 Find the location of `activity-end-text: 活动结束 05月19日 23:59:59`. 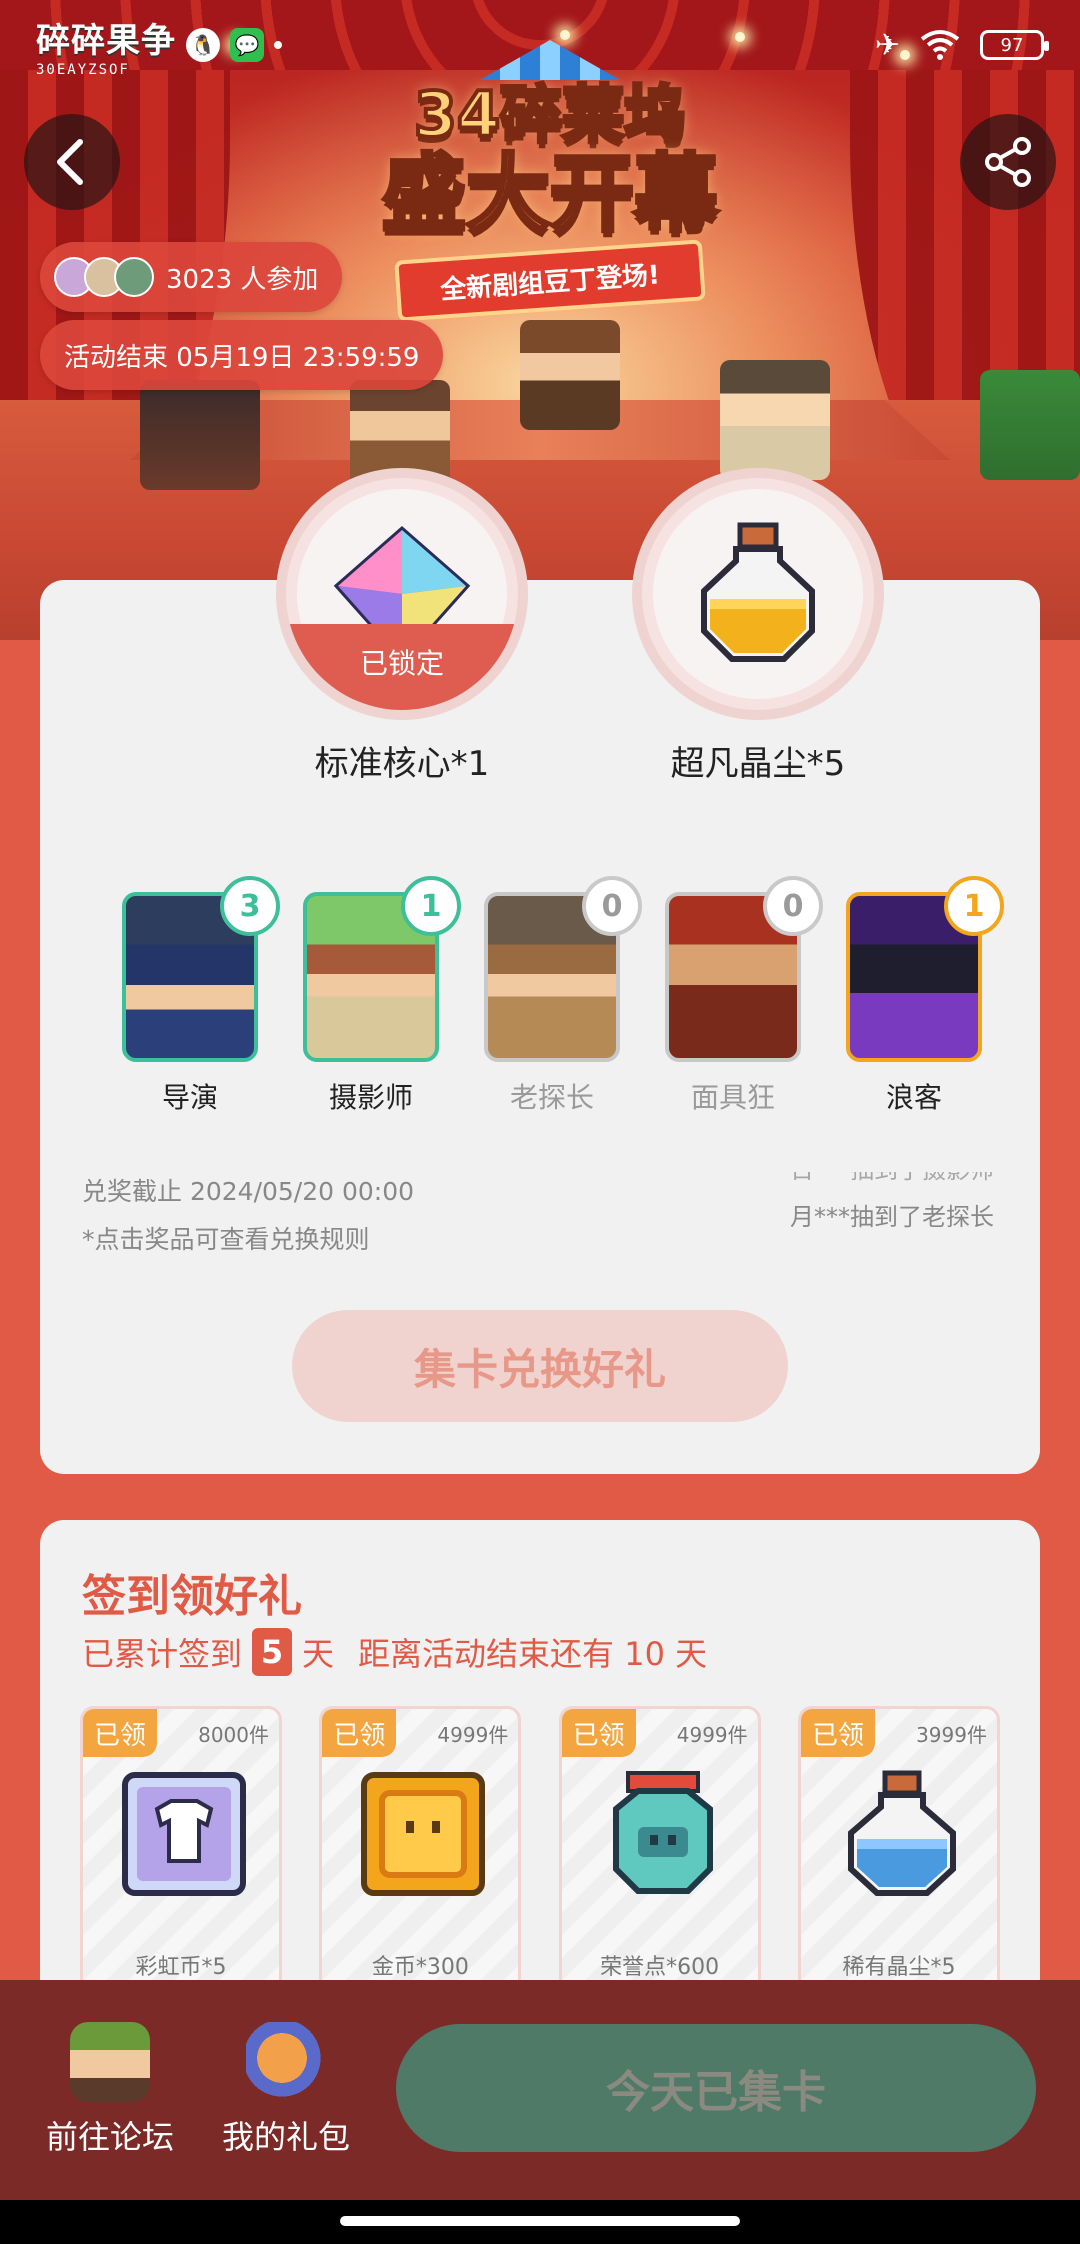

activity-end-text: 活动结束 05月19日 23:59:59 is located at coordinates (242, 357).